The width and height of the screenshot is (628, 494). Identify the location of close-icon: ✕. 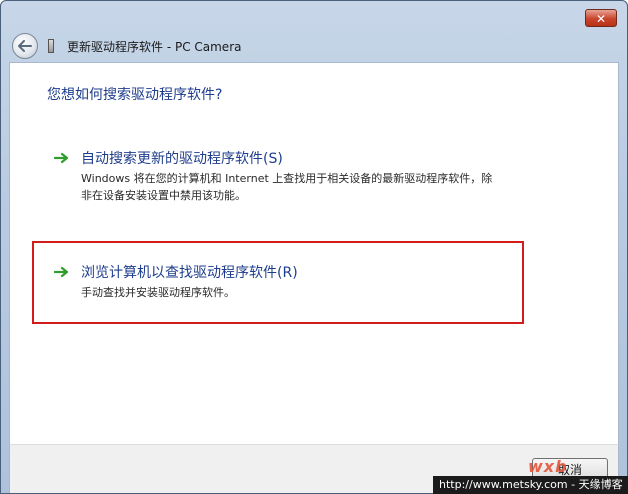
(601, 19).